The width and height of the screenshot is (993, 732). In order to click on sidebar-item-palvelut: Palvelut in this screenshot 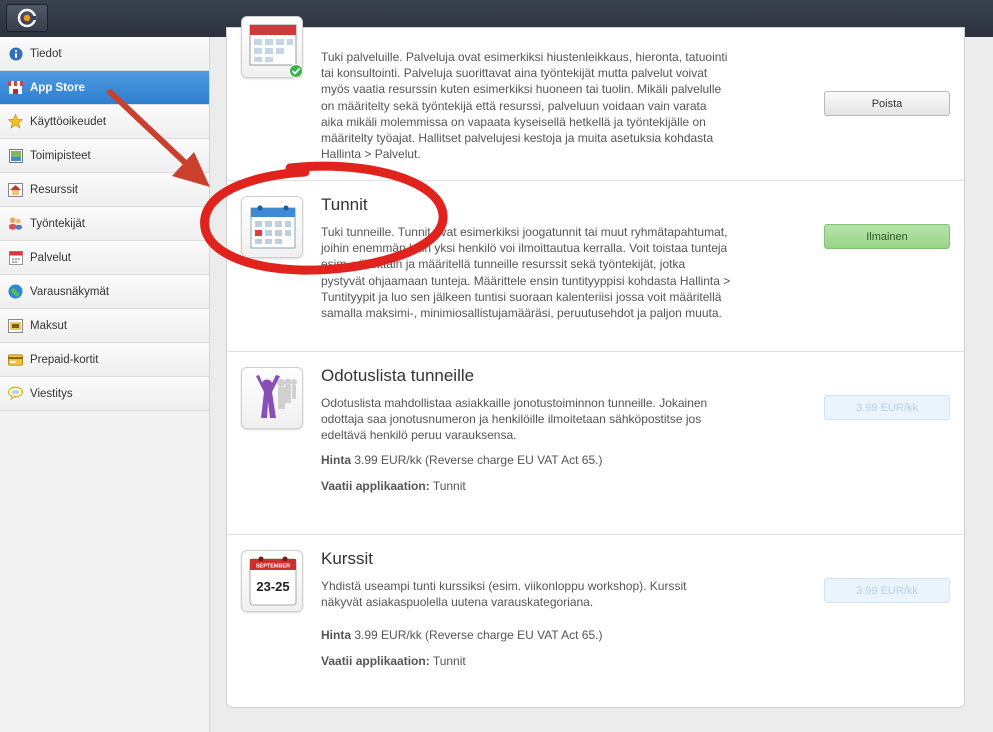, I will do `click(104, 258)`.